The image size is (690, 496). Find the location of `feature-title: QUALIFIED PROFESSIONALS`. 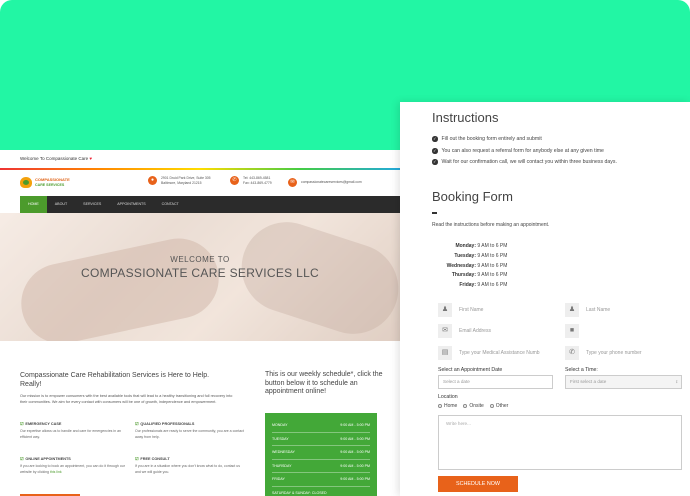

feature-title: QUALIFIED PROFESSIONALS is located at coordinates (167, 424).